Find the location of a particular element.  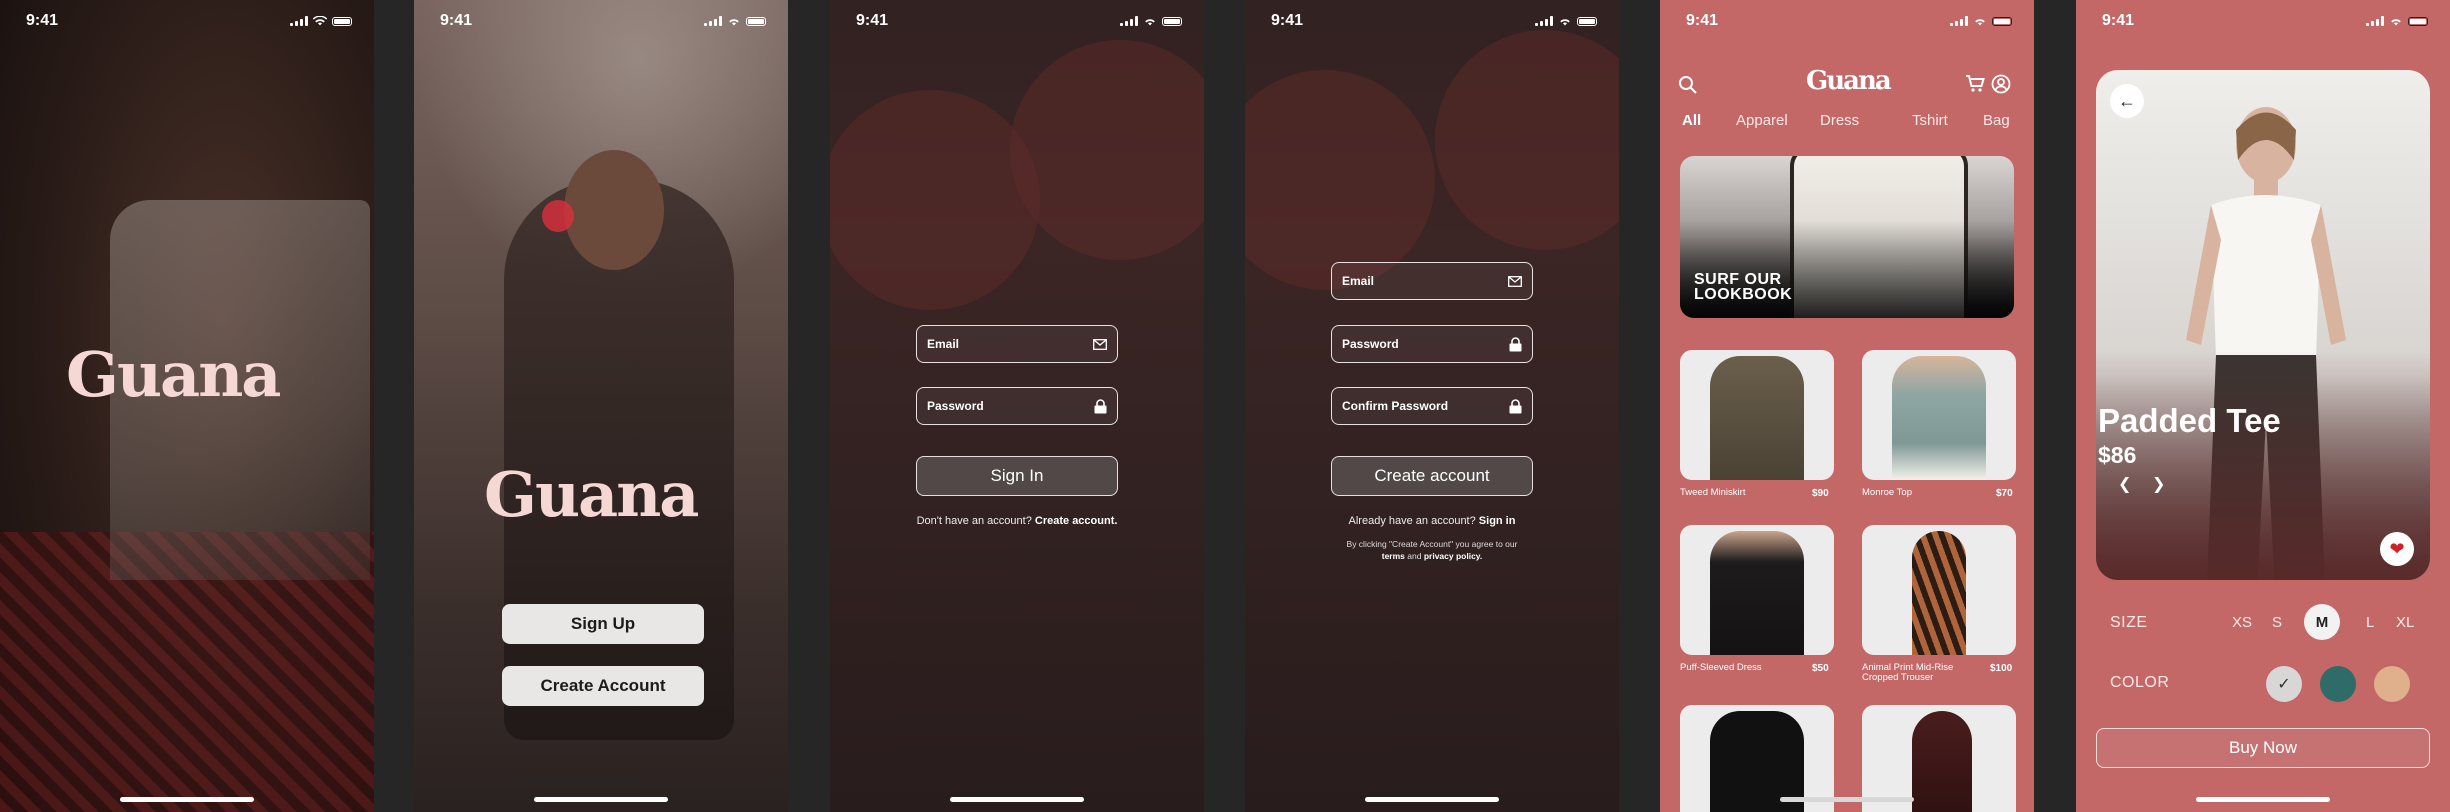

product-title: Padded Tee is located at coordinates (2189, 420).